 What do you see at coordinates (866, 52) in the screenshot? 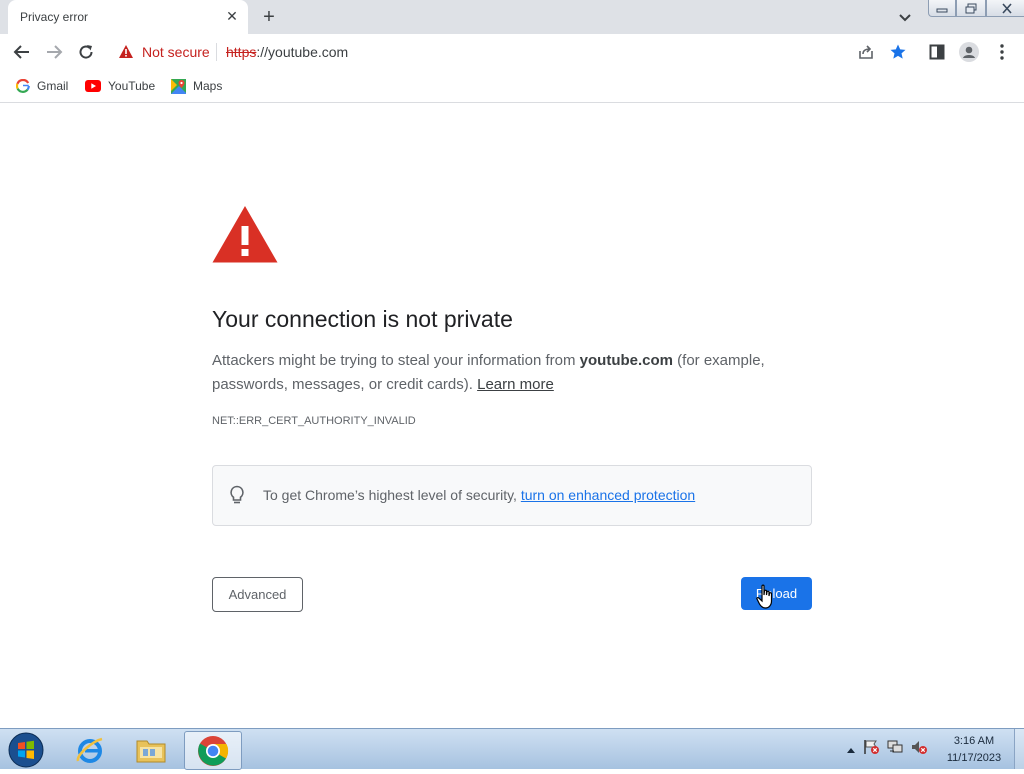
I see `share-icon` at bounding box center [866, 52].